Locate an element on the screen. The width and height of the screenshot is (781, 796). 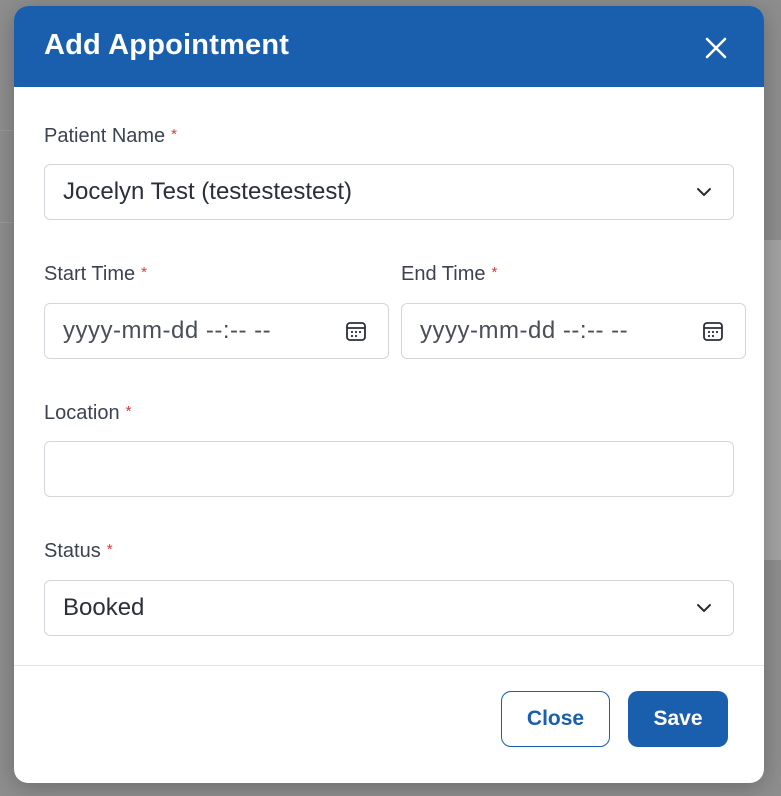
start-time-label-text: Start Time is located at coordinates (90, 274).